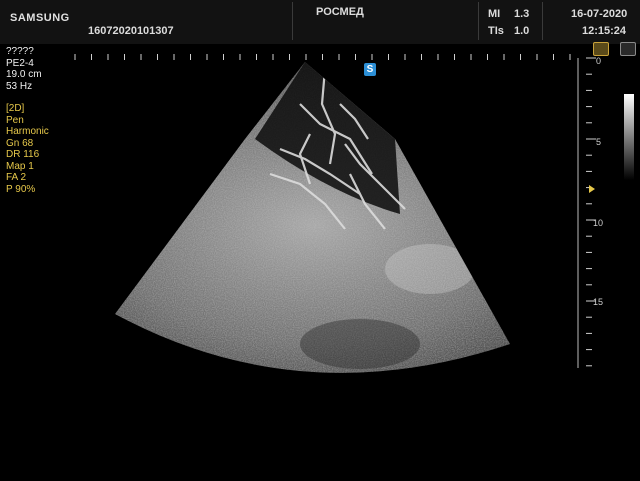 This screenshot has height=481, width=640. Describe the element at coordinates (598, 223) in the screenshot. I see `depth-label-10: 10` at that location.